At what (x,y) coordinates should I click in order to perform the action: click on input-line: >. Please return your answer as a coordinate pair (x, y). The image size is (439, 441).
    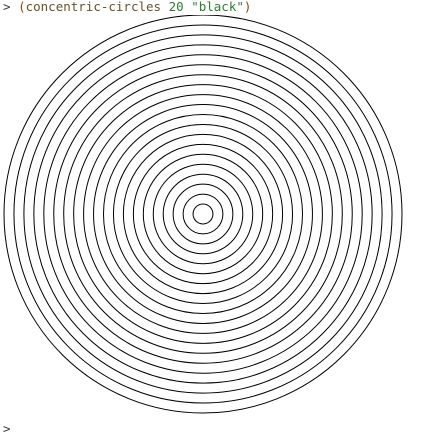
    Looking at the image, I should click on (160, 427).